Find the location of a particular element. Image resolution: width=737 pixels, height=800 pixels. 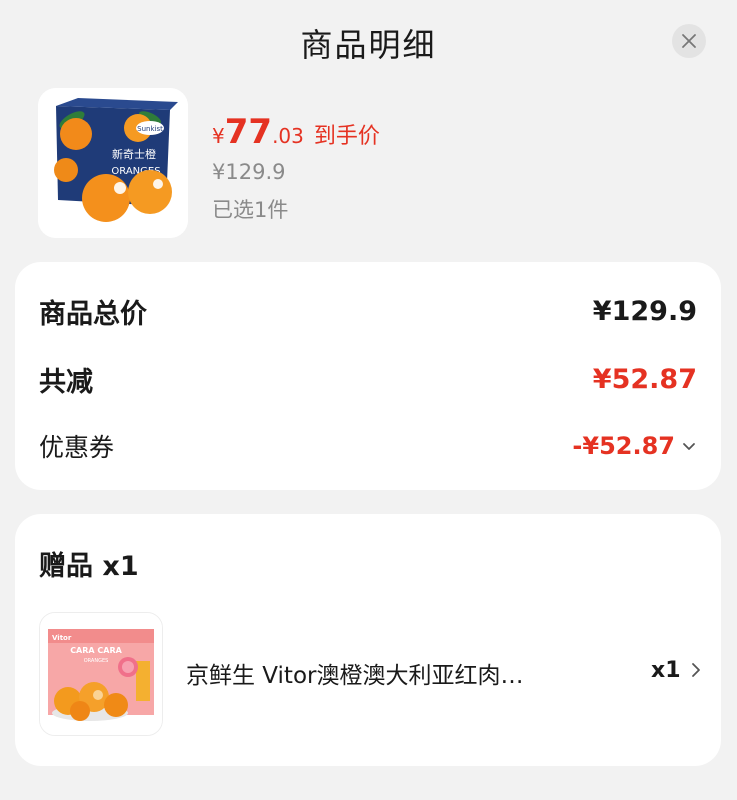

gift-box-text-1: CARA CARA is located at coordinates (96, 650).